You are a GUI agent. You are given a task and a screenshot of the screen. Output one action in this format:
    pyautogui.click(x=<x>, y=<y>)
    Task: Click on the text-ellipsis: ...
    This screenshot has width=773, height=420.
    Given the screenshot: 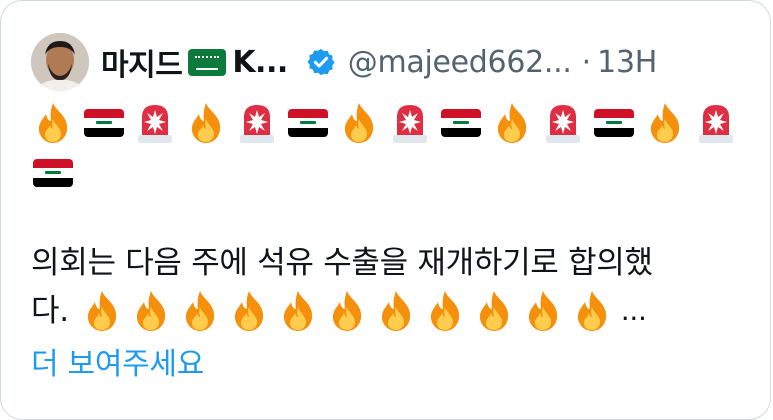 What is the action you would take?
    pyautogui.click(x=633, y=310)
    